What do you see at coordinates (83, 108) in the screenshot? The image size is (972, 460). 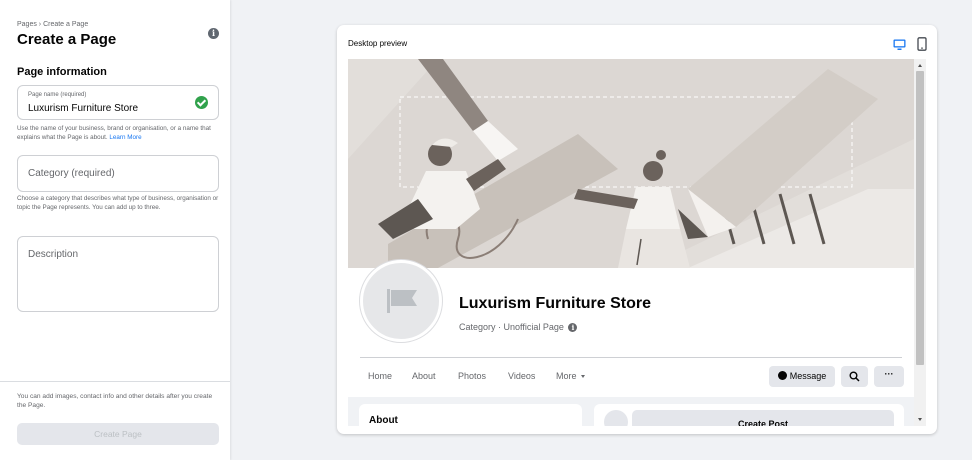 I see `page-name-value: Luxurism Furniture Store` at bounding box center [83, 108].